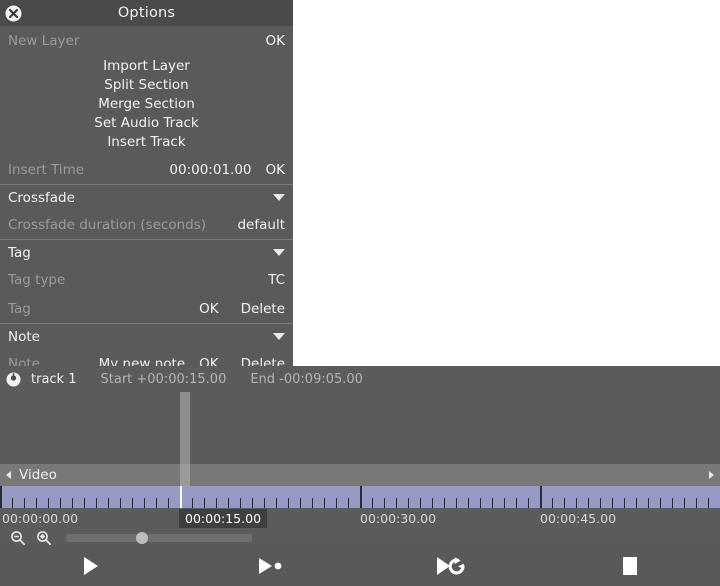 The image size is (720, 586). Describe the element at coordinates (223, 518) in the screenshot. I see `current-timecode-badge: 00:00:15.00` at that location.